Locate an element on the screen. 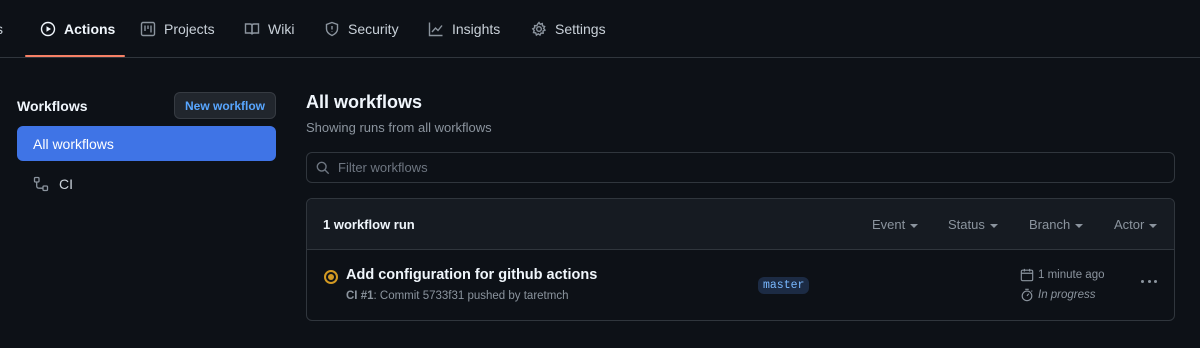 Image resolution: width=1200 pixels, height=348 pixels. tab-security: Security is located at coordinates (361, 29).